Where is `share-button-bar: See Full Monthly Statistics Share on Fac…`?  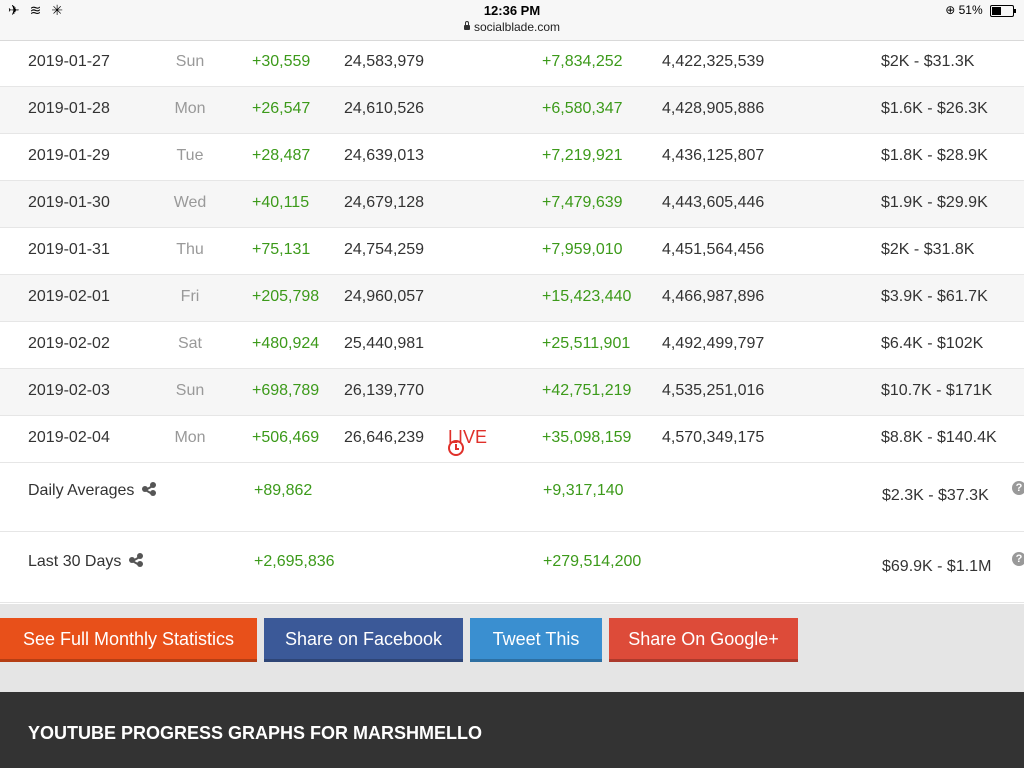
share-button-bar: See Full Monthly Statistics Share on Fac… is located at coordinates (512, 648).